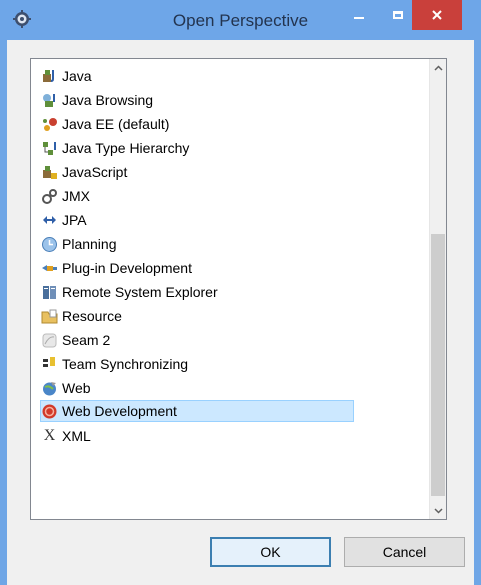 This screenshot has height=585, width=481. I want to click on list-item: Team Synchronizing, so click(114, 364).